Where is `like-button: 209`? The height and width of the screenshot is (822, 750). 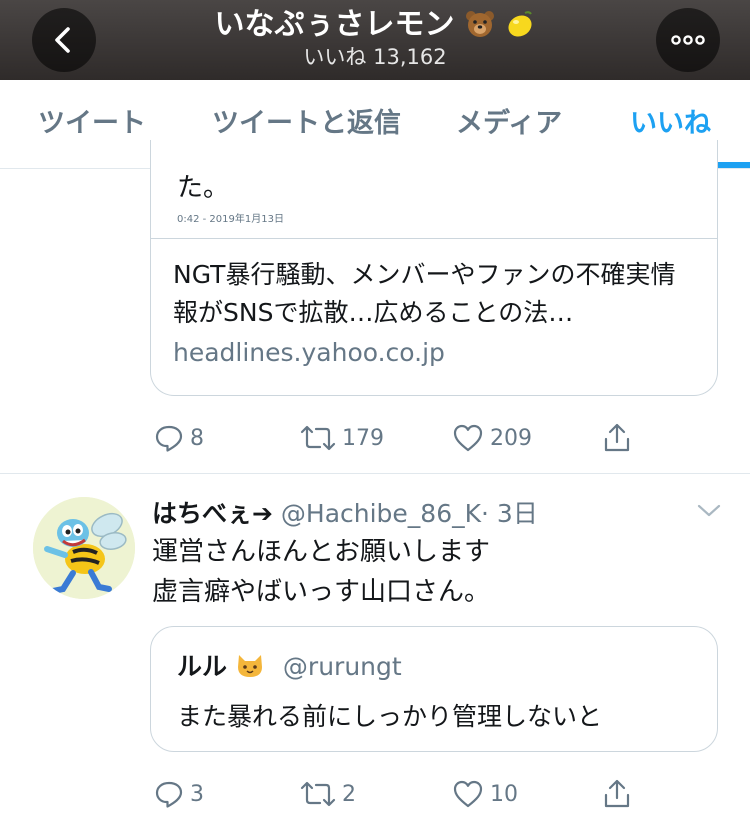 like-button: 209 is located at coordinates (492, 438).